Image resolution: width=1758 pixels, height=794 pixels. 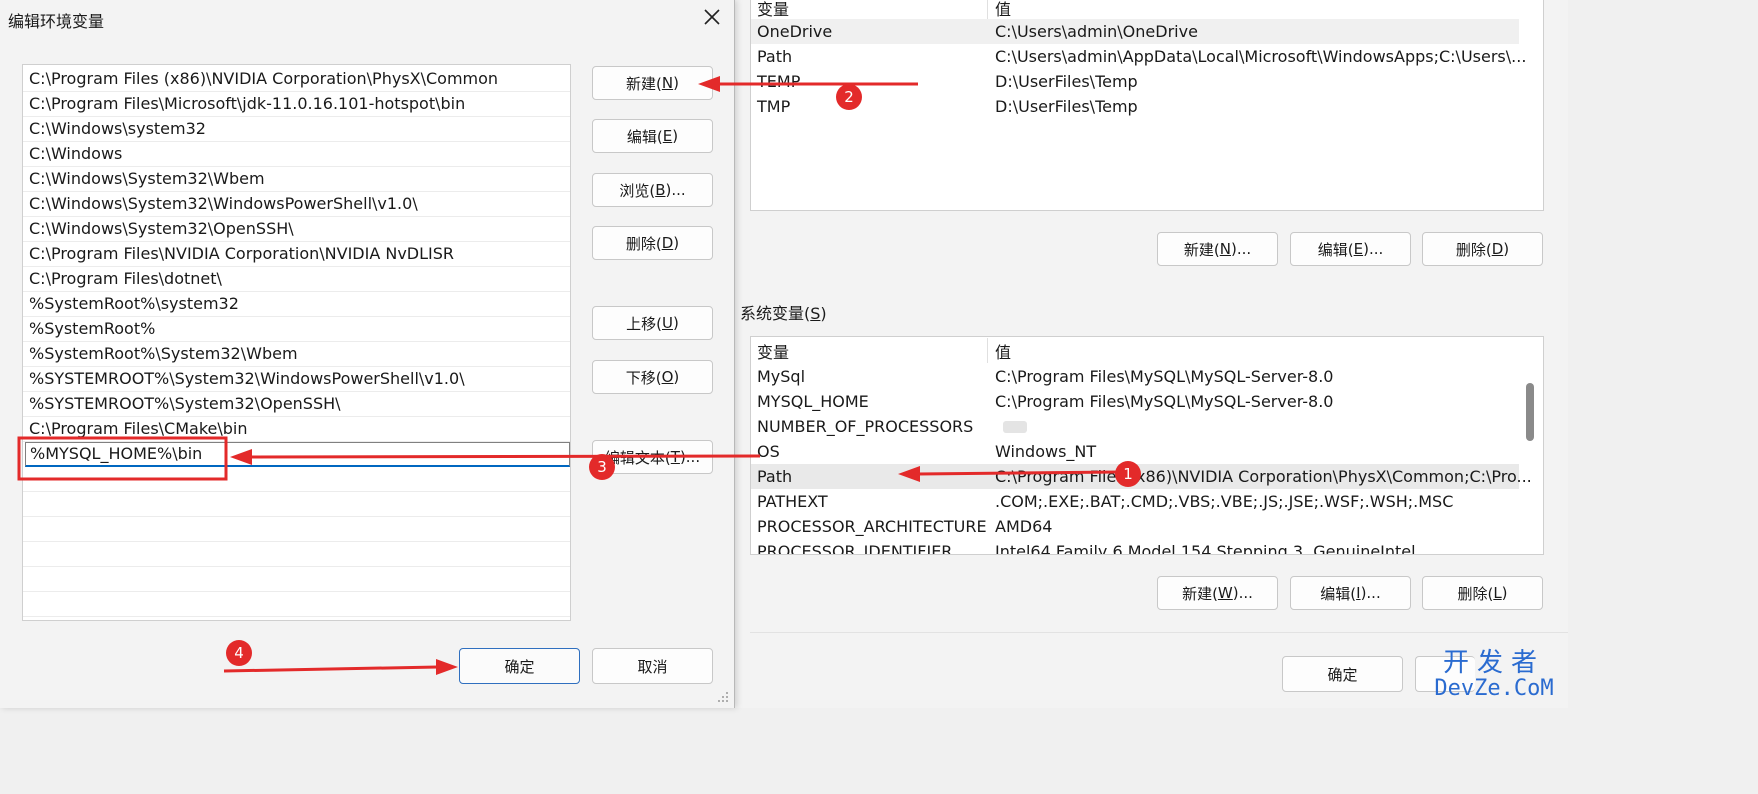 What do you see at coordinates (723, 697) in the screenshot?
I see `resize-grip-icon` at bounding box center [723, 697].